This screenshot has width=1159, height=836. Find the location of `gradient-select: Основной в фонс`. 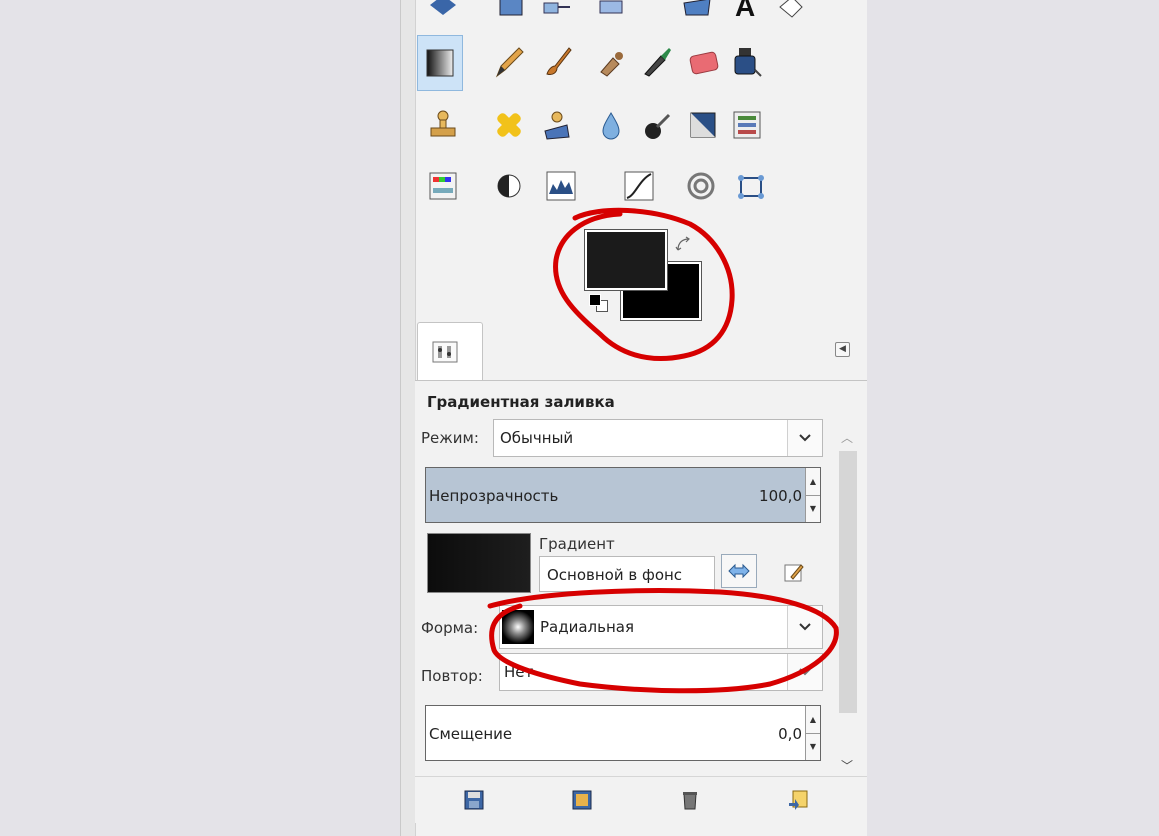

gradient-select: Основной в фонс is located at coordinates (627, 574).